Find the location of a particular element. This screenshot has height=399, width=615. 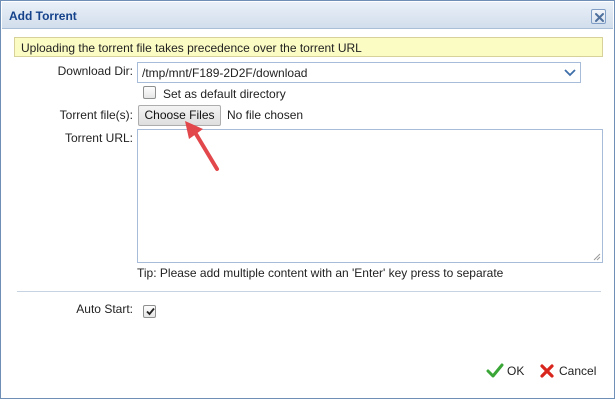

default-dir-checkbox is located at coordinates (149, 92).